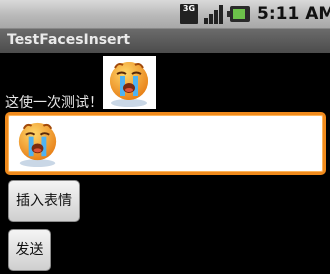 This screenshot has height=274, width=330. What do you see at coordinates (44, 201) in the screenshot?
I see `insert-emoji-button: 插入表情` at bounding box center [44, 201].